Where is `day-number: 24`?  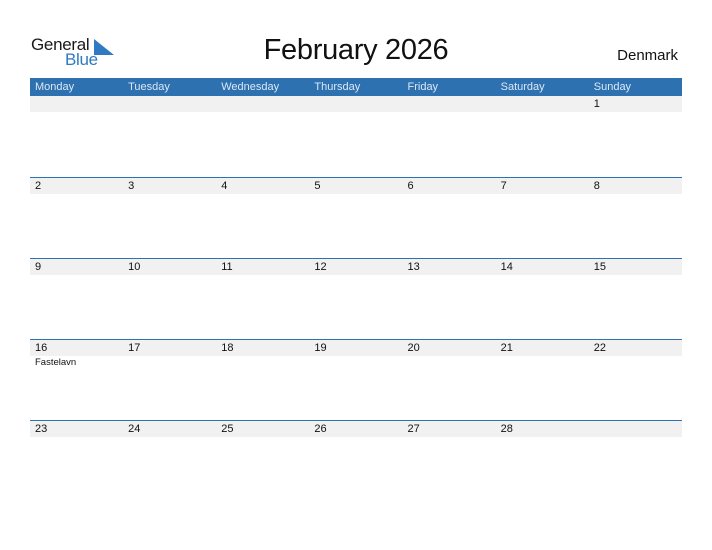 day-number: 24 is located at coordinates (134, 429).